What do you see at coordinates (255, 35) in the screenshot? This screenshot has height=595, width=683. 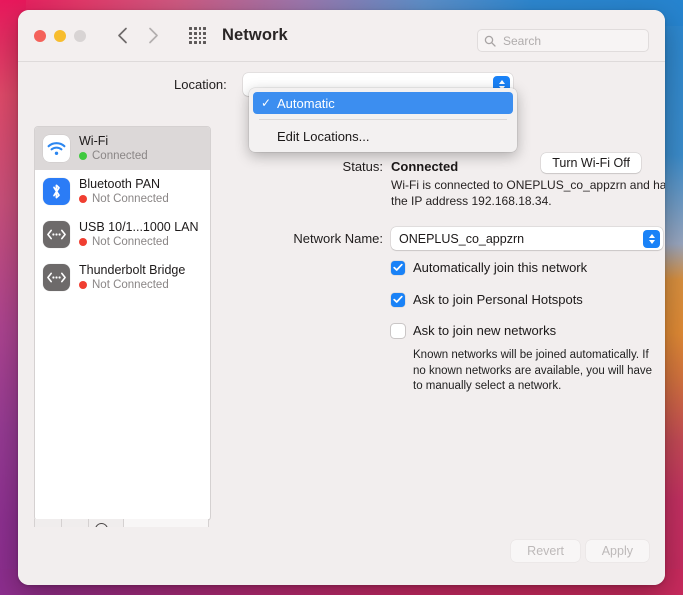 I see `page-title: Network` at bounding box center [255, 35].